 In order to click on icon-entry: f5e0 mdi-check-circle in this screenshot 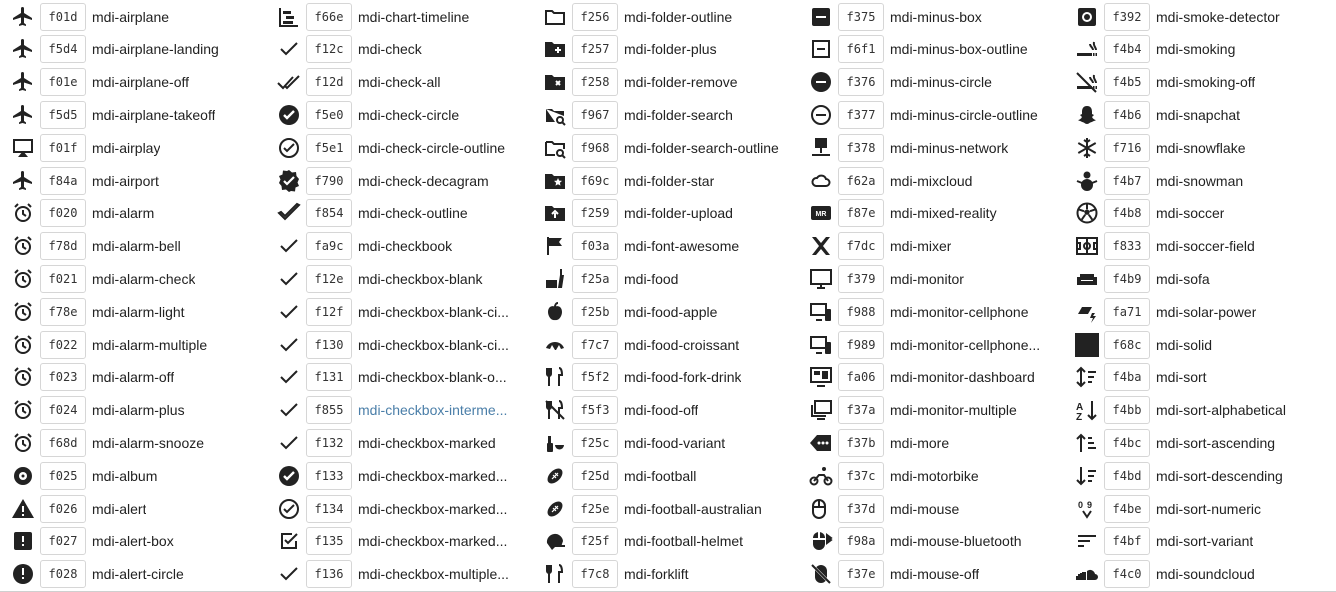, I will do `click(409, 114)`.